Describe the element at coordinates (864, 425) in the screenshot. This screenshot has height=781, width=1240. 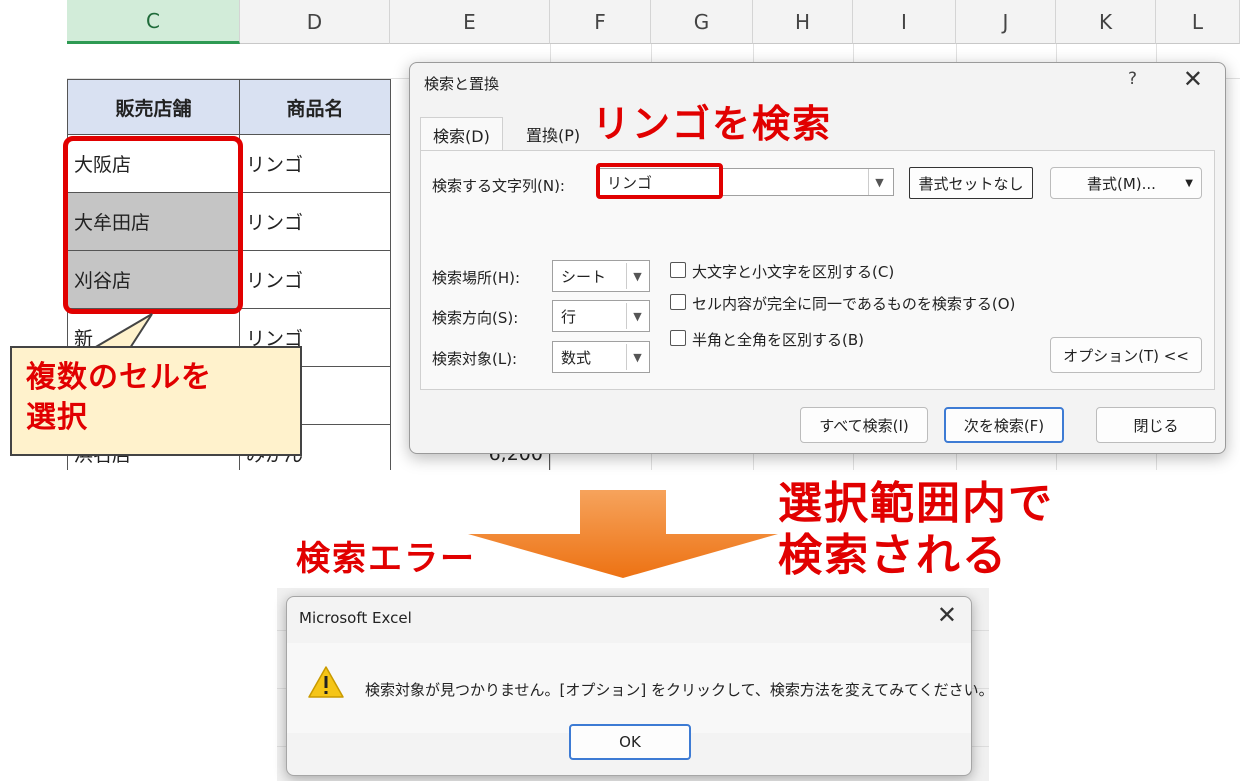
I see `find-all-button: すべて検索(I)` at that location.